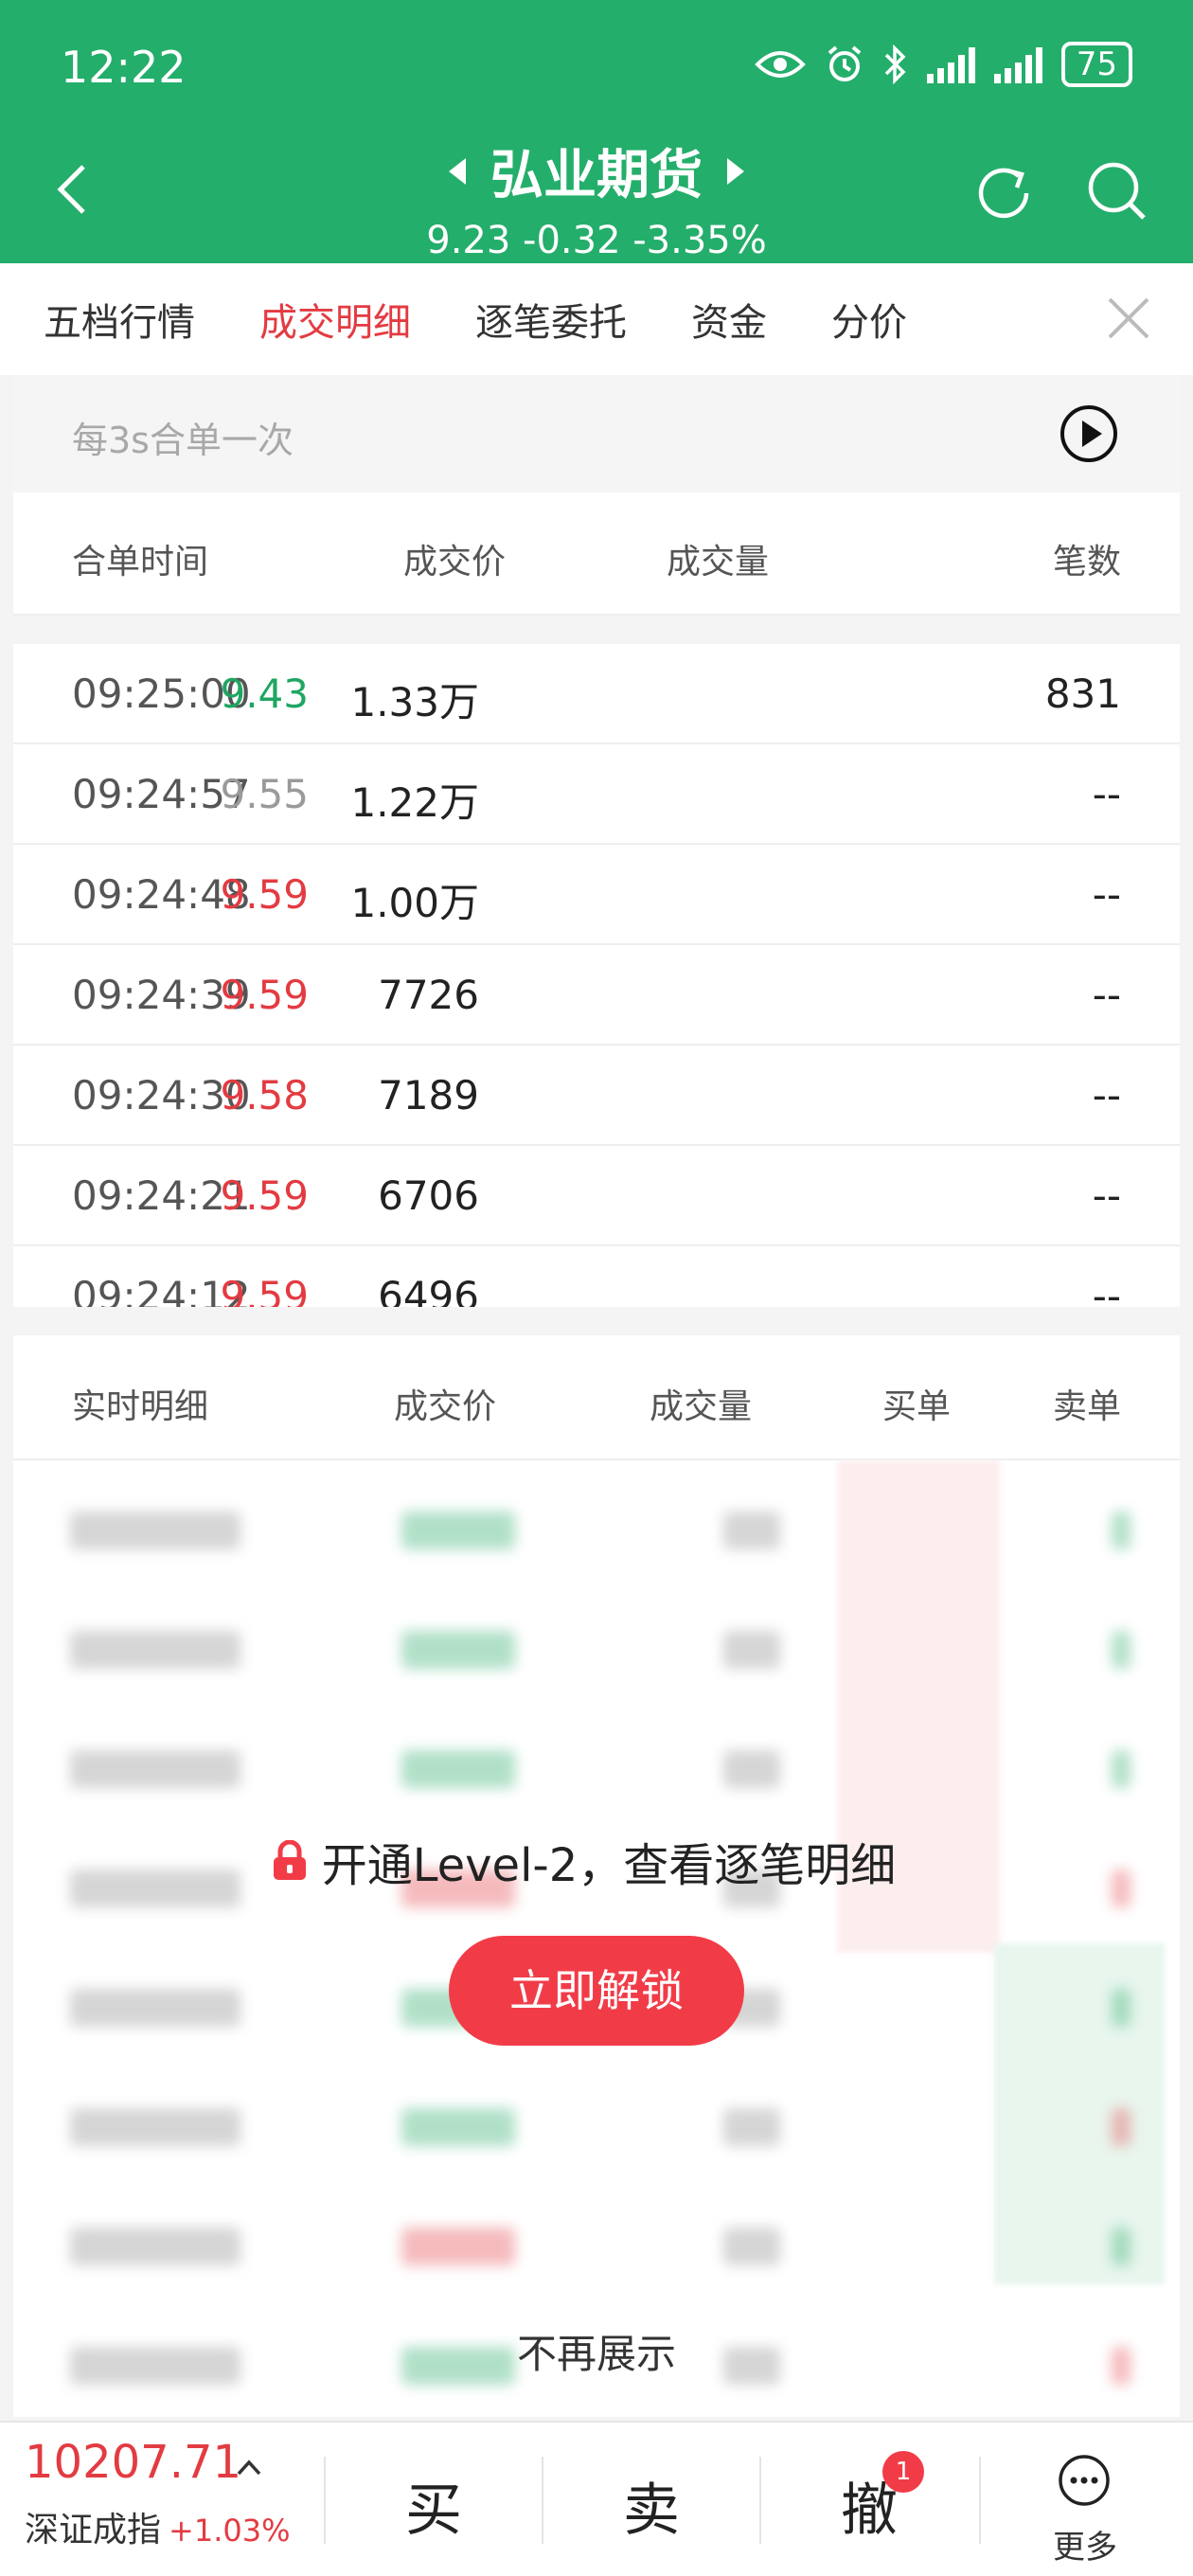 This screenshot has height=2576, width=1193. Describe the element at coordinates (609, 1865) in the screenshot. I see `lock-text: 开通Level-2，查看逐笔明细` at that location.